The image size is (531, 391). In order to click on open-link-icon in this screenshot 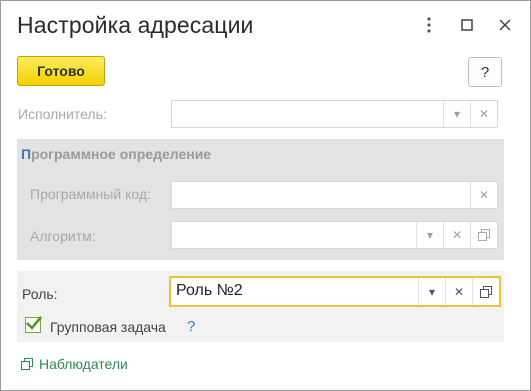, I will do `click(27, 364)`.